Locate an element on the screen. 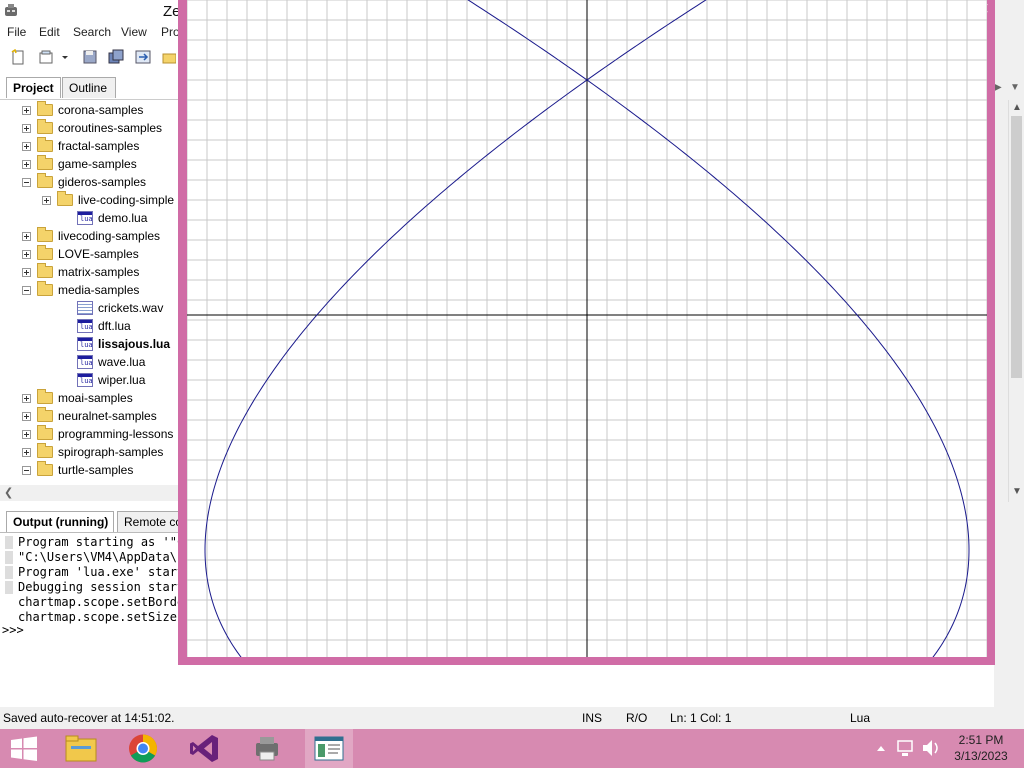  editor-vertical-scrollbar: ▲ ▼ is located at coordinates (1016, 301).